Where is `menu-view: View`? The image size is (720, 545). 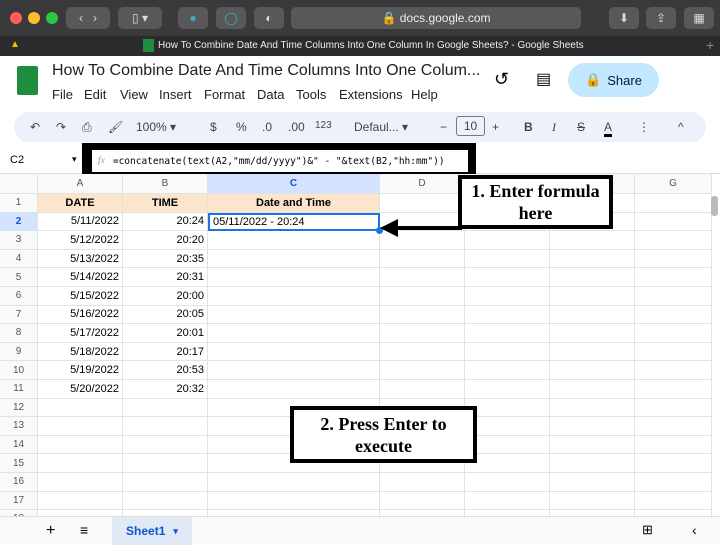
menu-view: View is located at coordinates (134, 94).